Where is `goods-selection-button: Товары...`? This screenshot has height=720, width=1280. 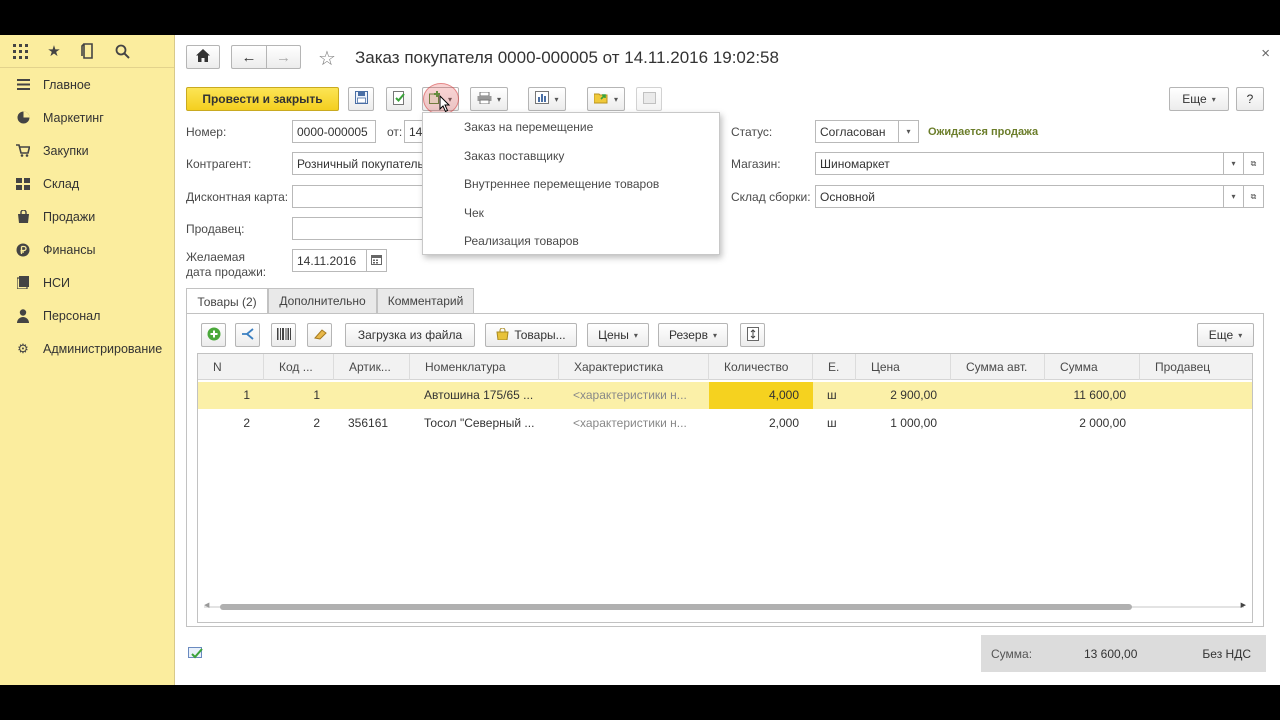 goods-selection-button: Товары... is located at coordinates (531, 335).